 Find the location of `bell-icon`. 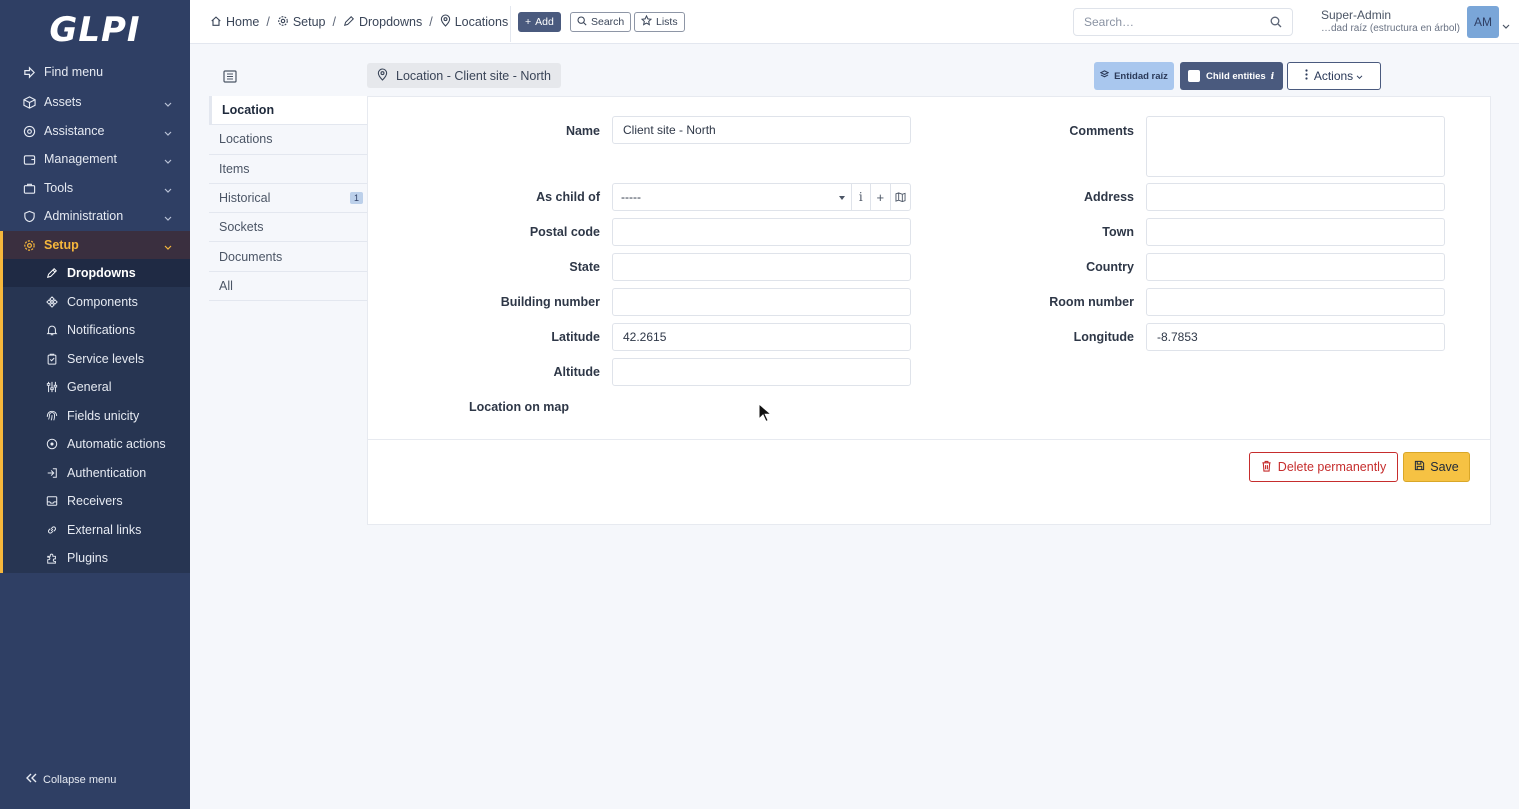

bell-icon is located at coordinates (52, 330).